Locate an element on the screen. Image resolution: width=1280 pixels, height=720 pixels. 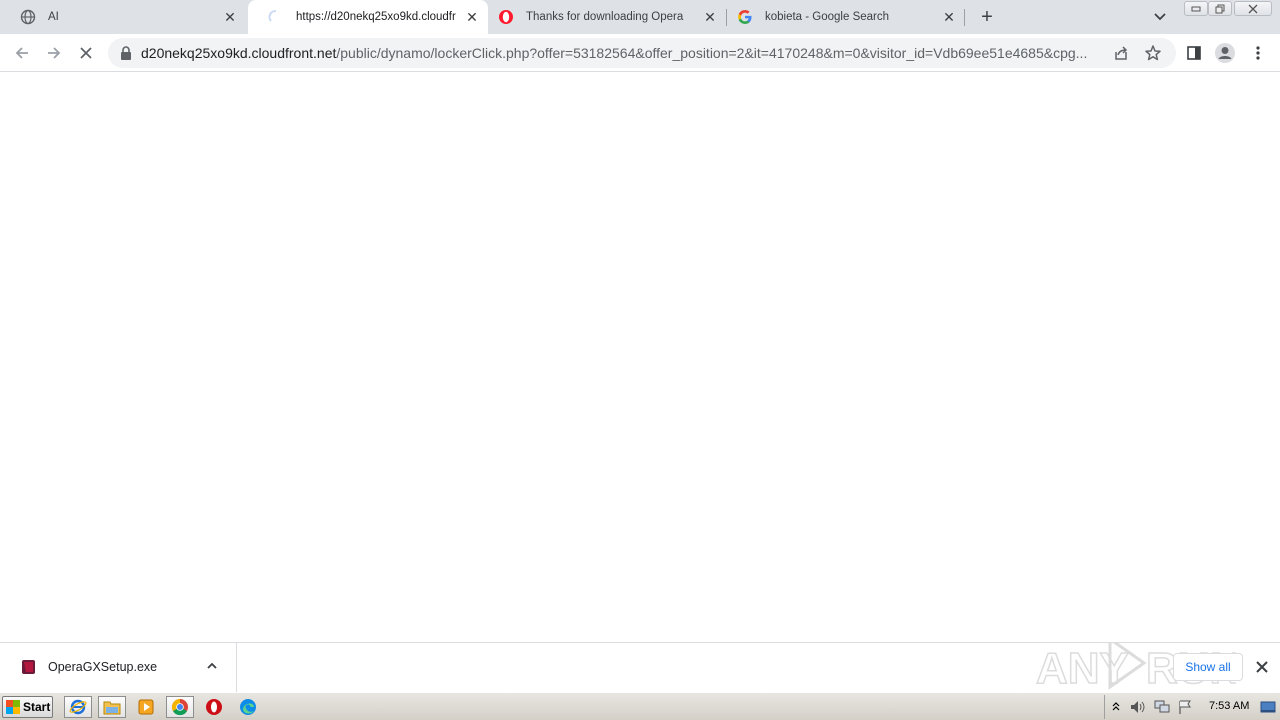
tab-title: Thanks for downloading Opera is located at coordinates (605, 17).